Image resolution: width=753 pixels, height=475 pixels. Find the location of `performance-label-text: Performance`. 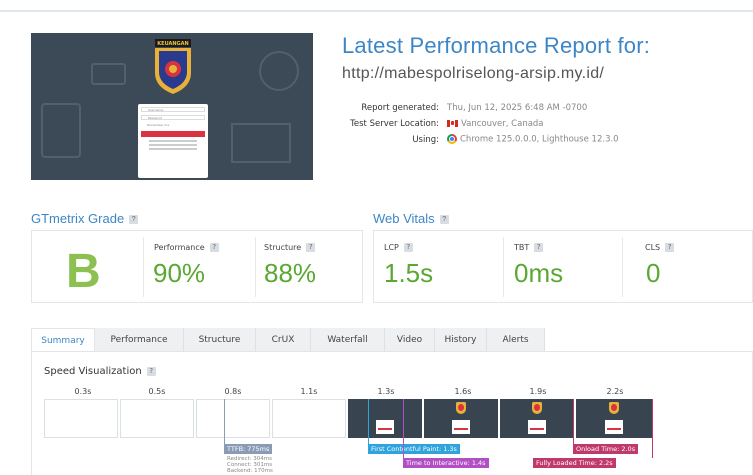

performance-label-text: Performance is located at coordinates (179, 247).